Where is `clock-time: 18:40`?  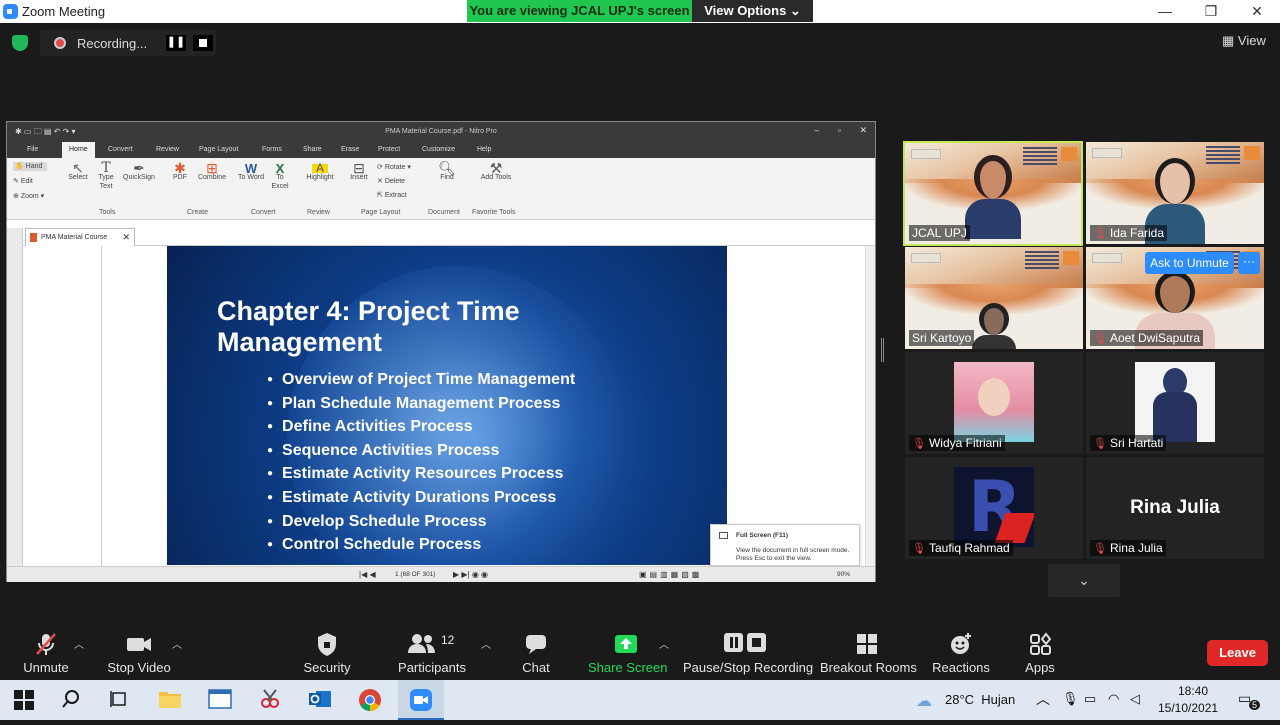
clock-time: 18:40 is located at coordinates (1193, 691).